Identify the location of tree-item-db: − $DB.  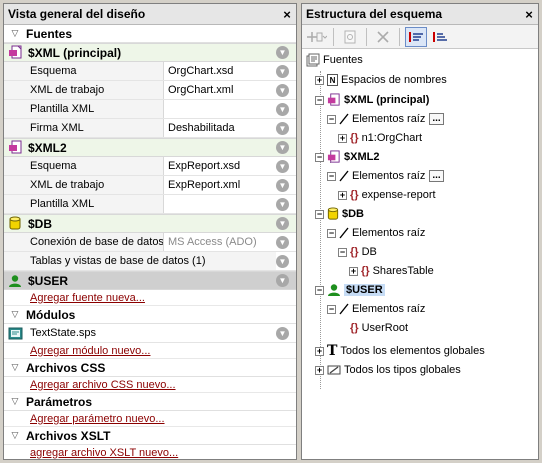
(339, 214).